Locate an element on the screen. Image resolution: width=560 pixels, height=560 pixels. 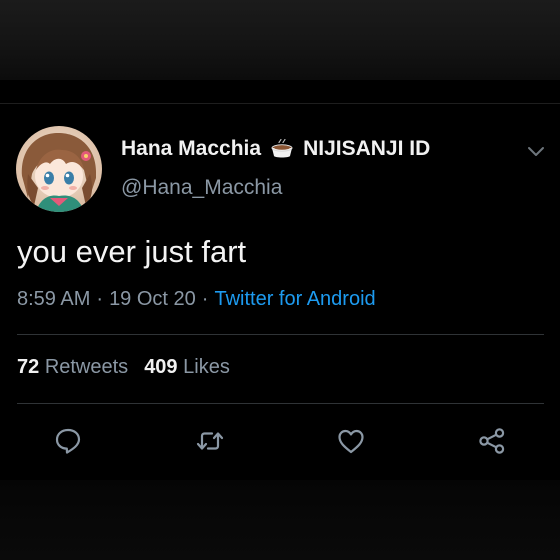
author-name-row: Hana Macchia NIJISANJI ID is located at coordinates (275, 149).